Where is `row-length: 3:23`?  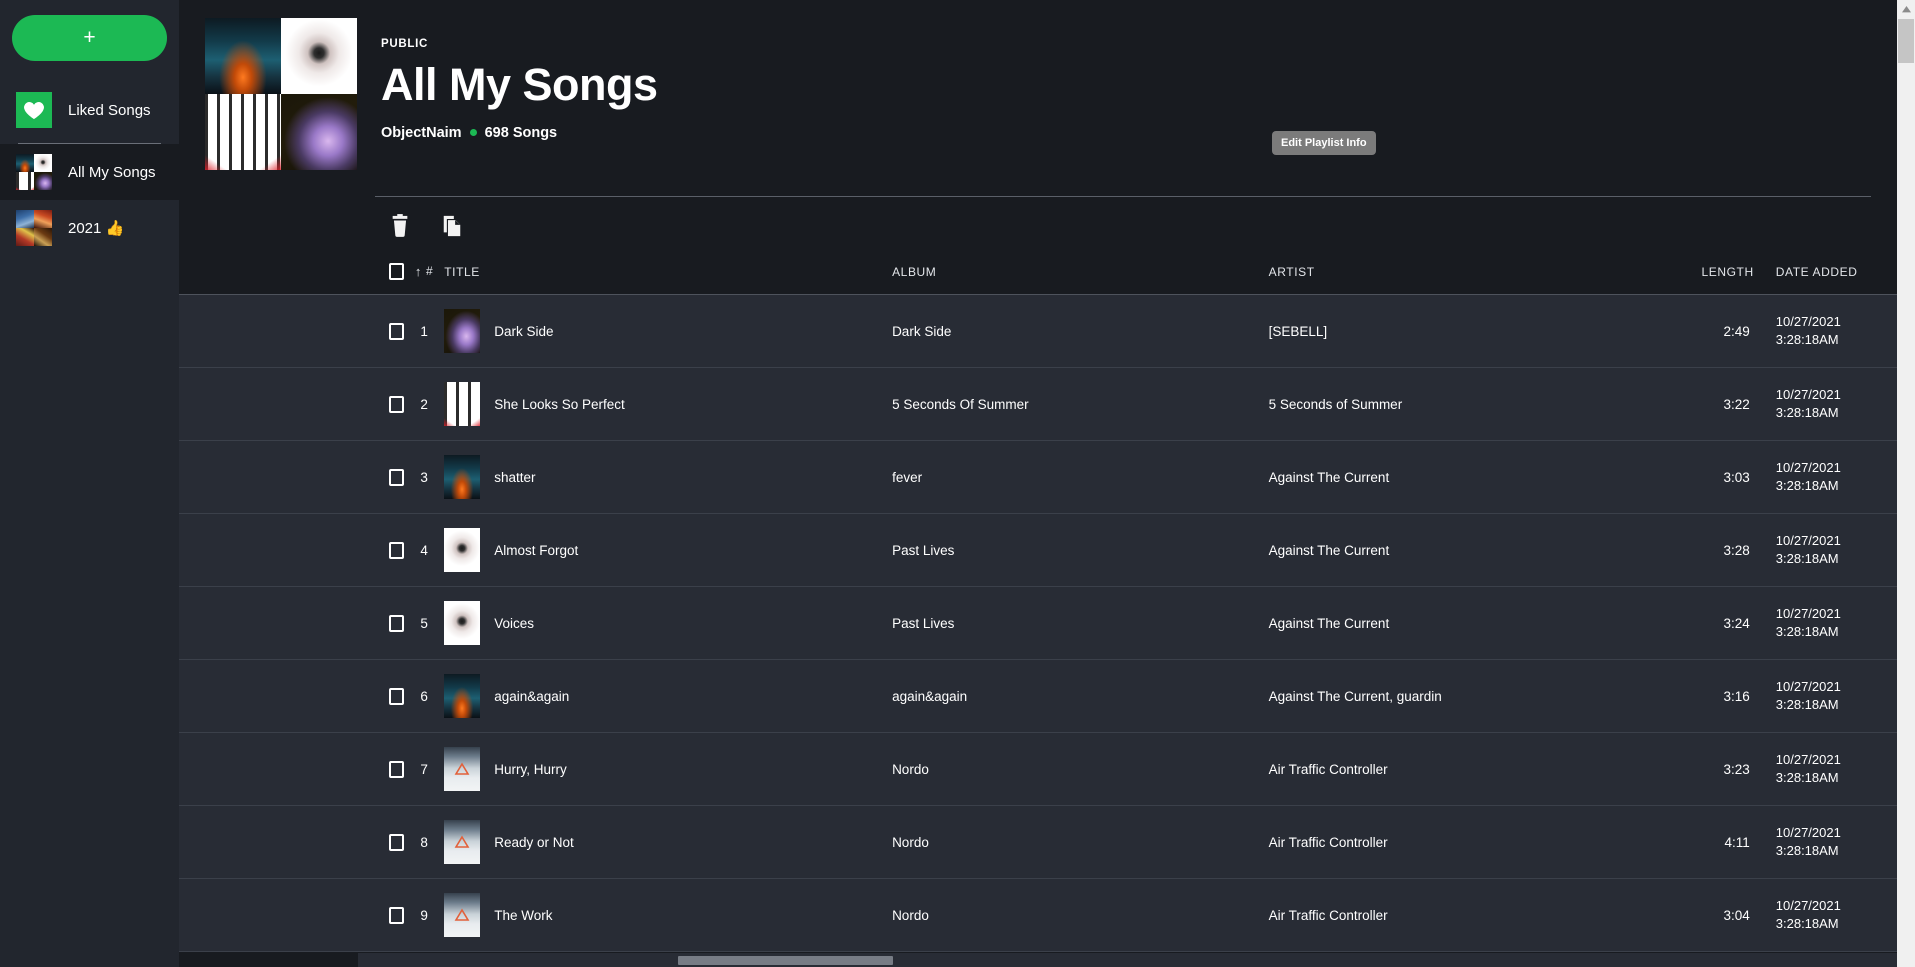 row-length: 3:23 is located at coordinates (1710, 769).